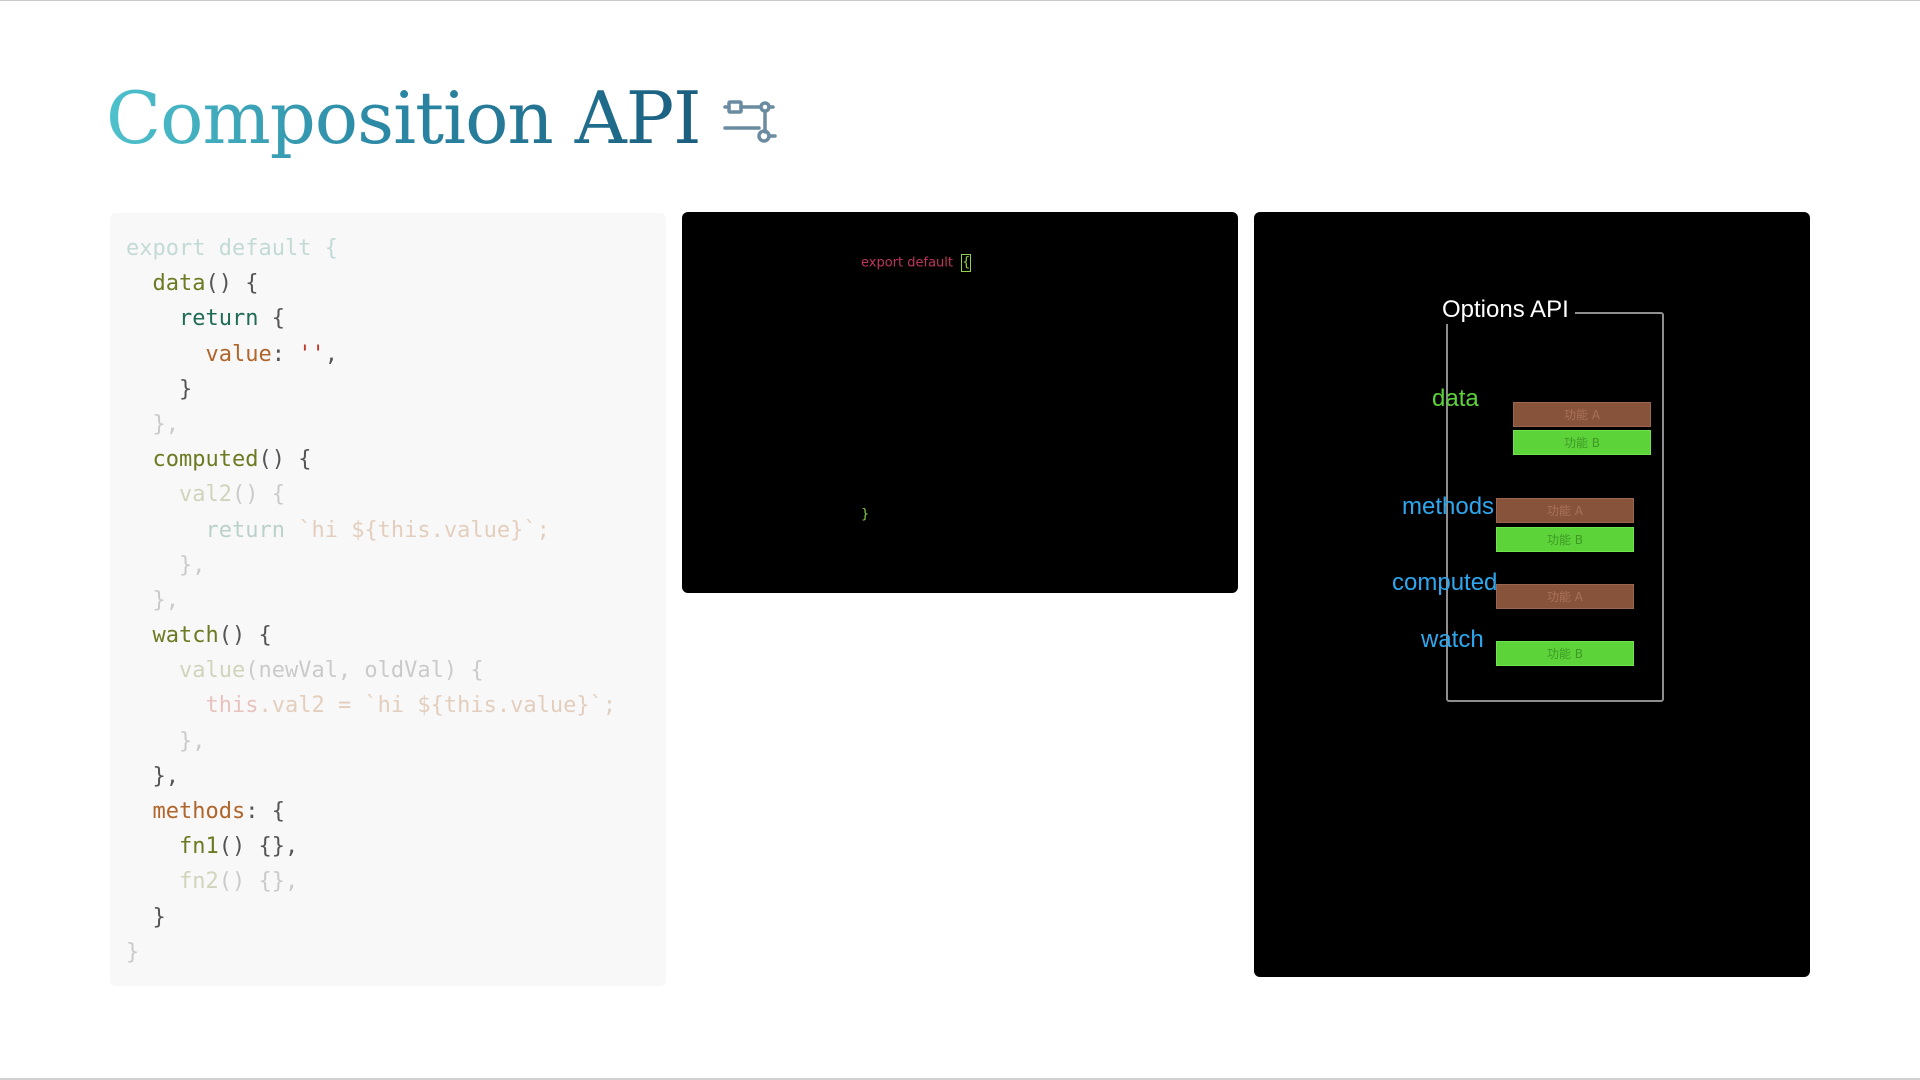 The image size is (1920, 1080). What do you see at coordinates (396, 318) in the screenshot?
I see `code-line: return {` at bounding box center [396, 318].